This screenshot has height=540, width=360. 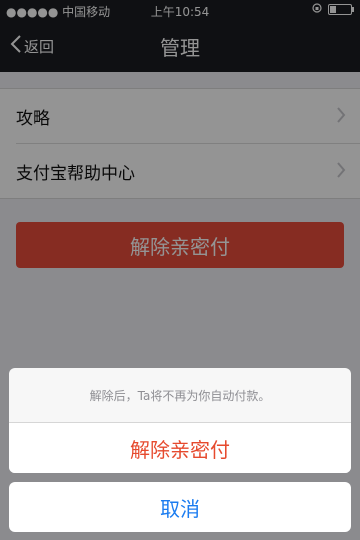 I want to click on cancel-button: 取消, so click(x=180, y=507).